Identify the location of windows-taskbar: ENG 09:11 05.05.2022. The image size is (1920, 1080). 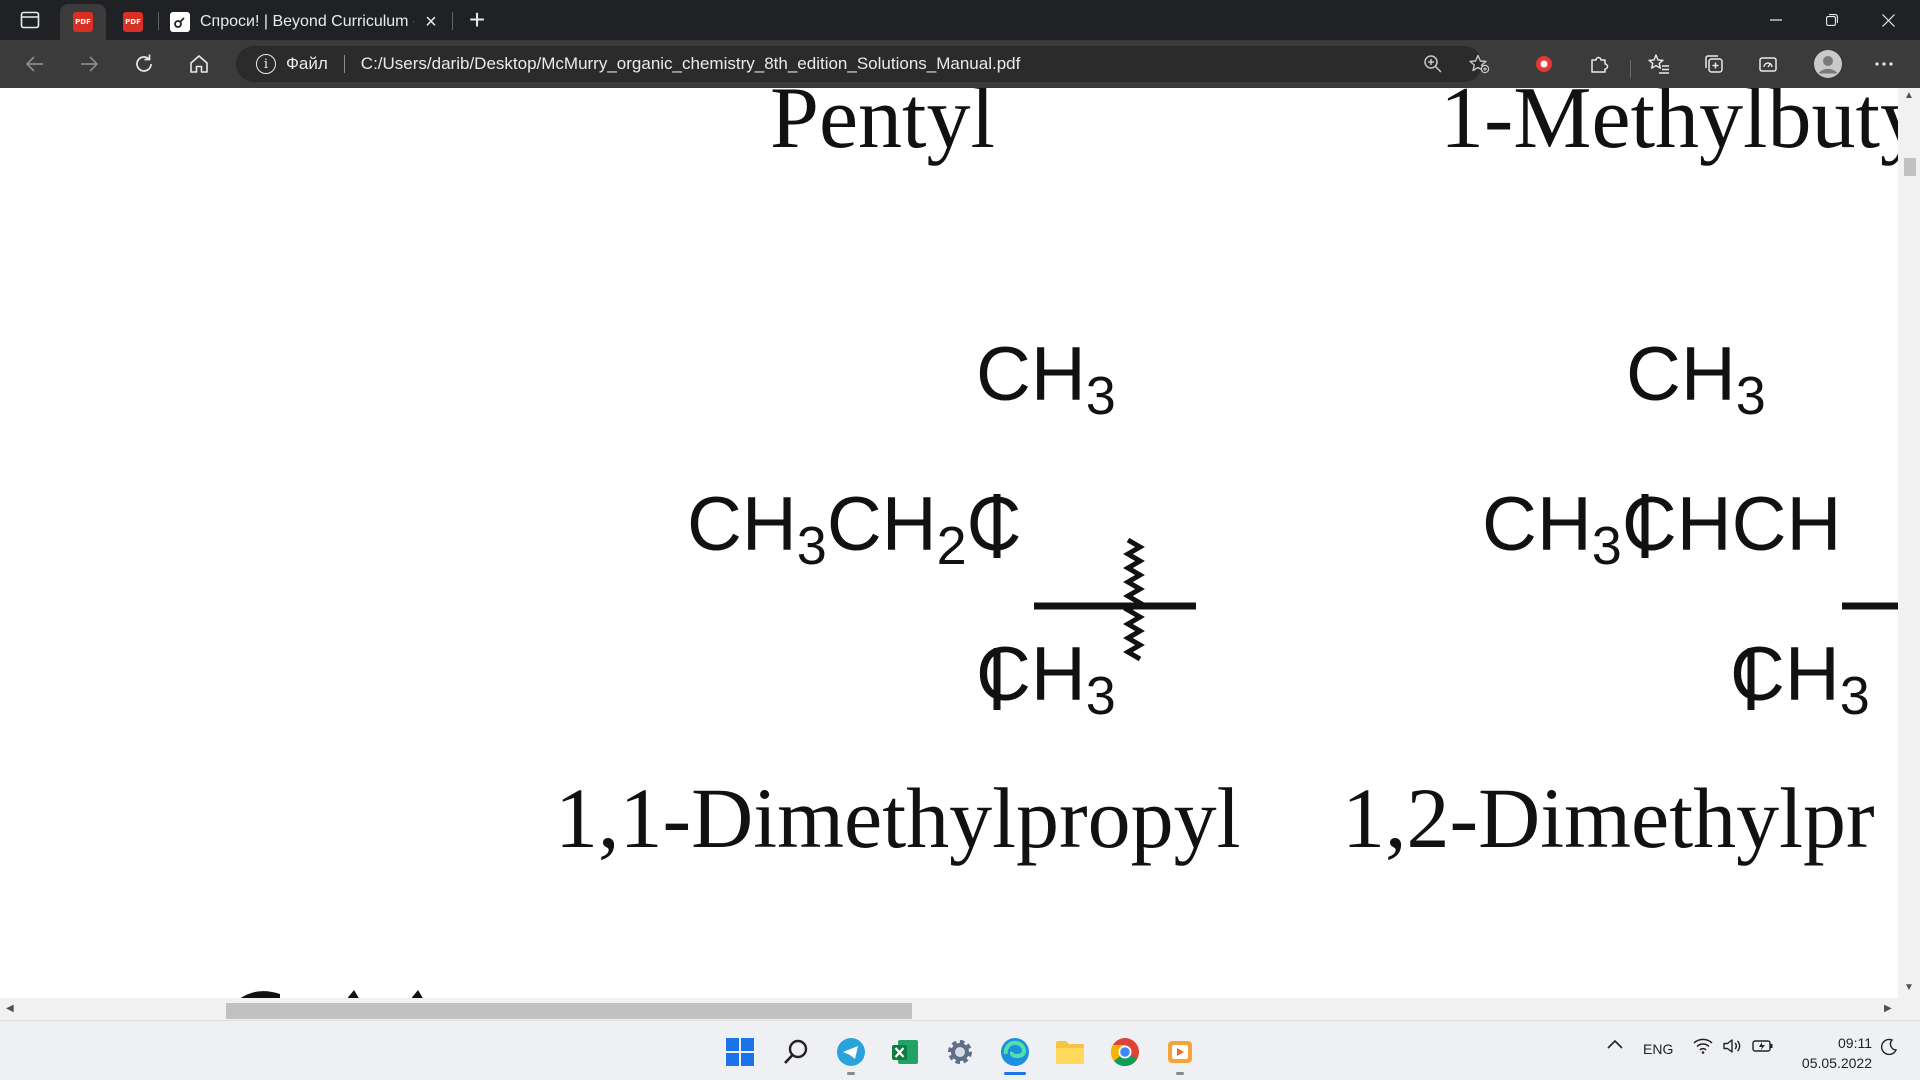
(960, 1050).